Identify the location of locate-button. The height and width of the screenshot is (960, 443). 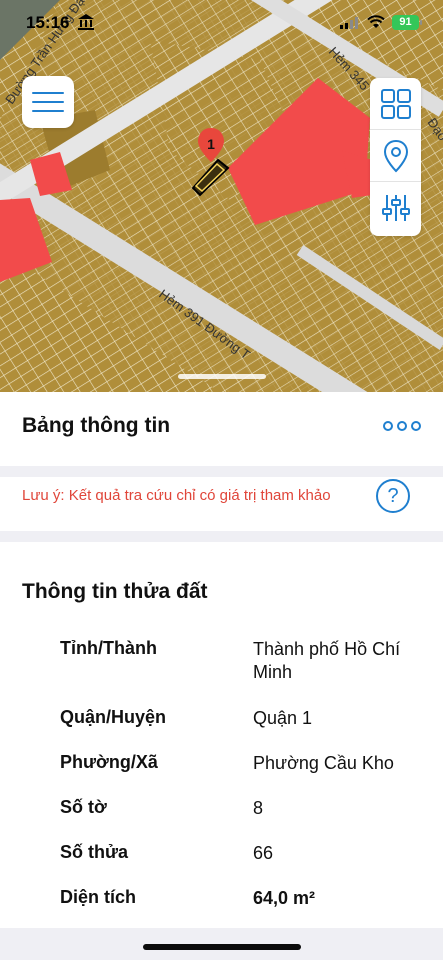
(395, 156).